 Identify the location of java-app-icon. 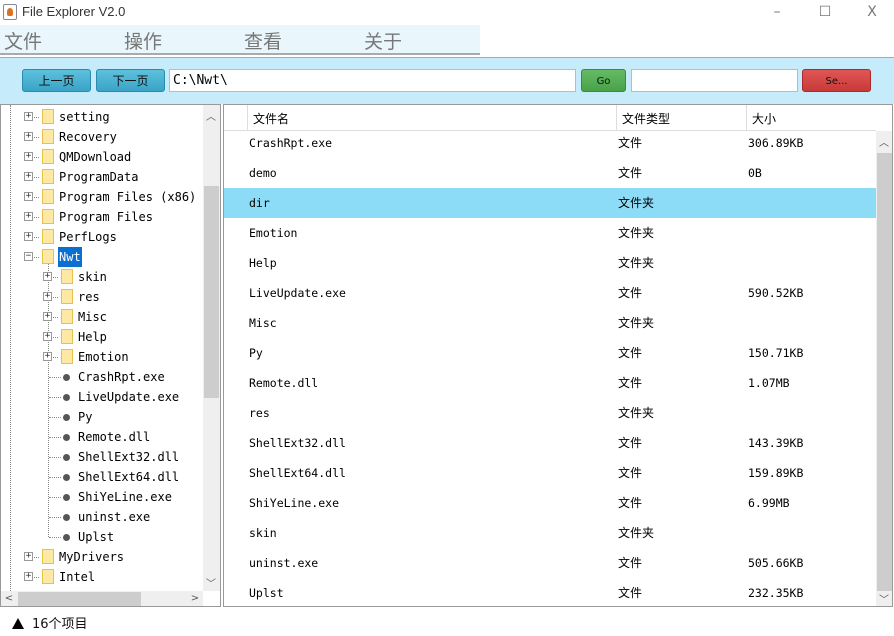
(10, 12).